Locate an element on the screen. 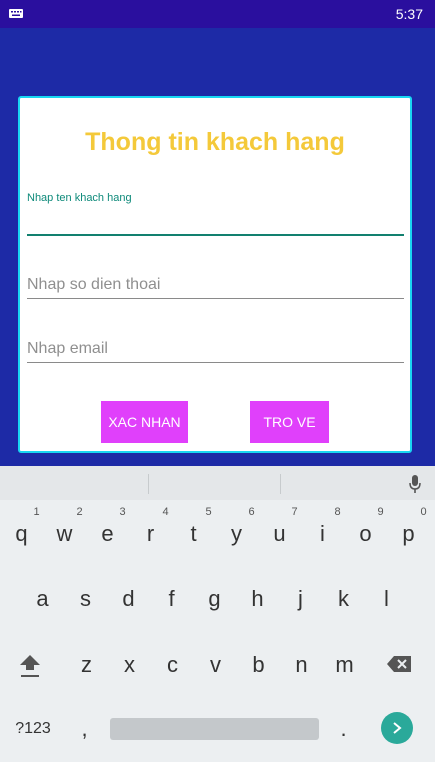  period-key: . is located at coordinates (343, 729).